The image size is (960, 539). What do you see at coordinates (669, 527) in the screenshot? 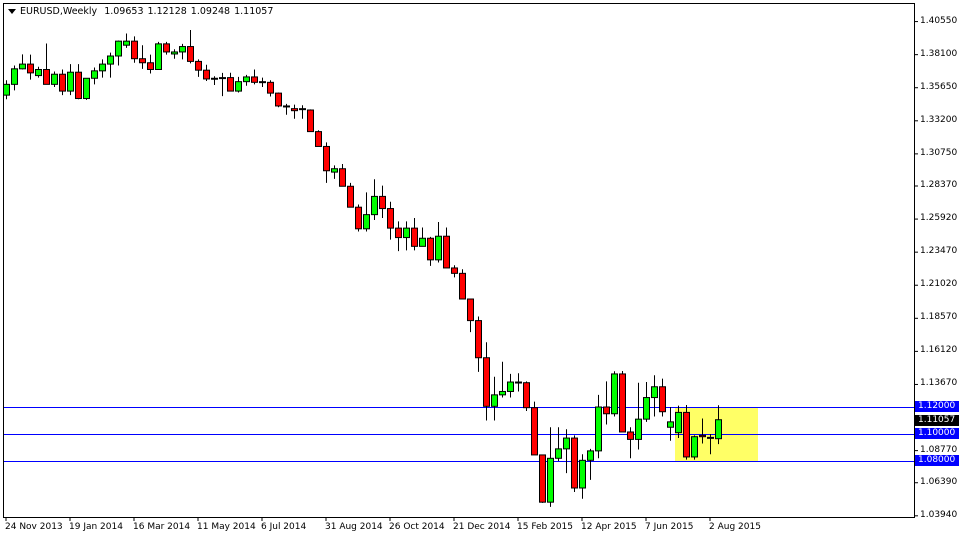
I see `time-axis-label: 7 Jun 2015` at bounding box center [669, 527].